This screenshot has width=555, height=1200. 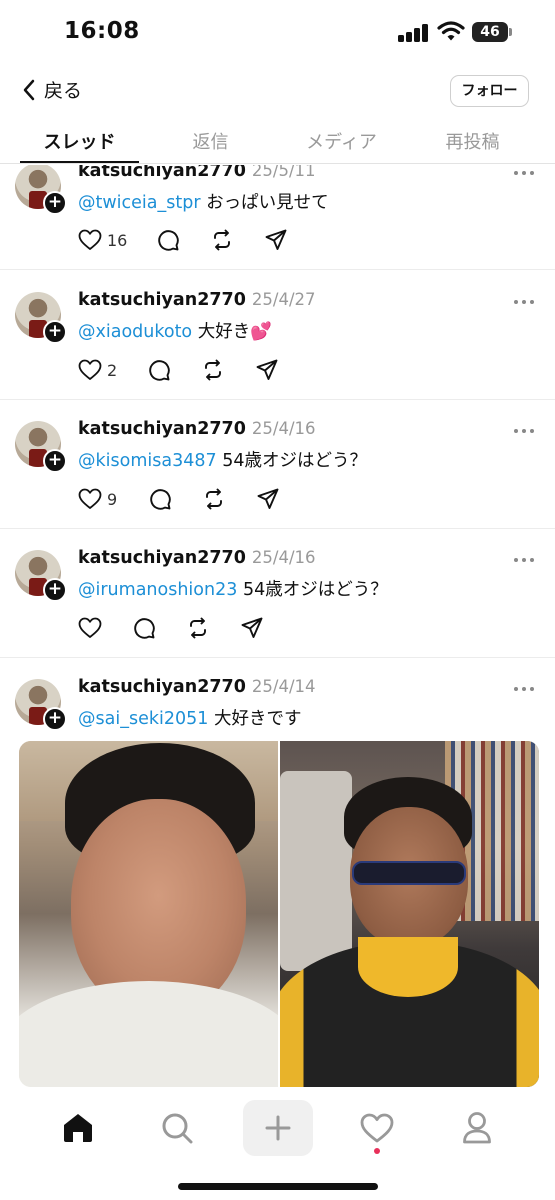 What do you see at coordinates (489, 91) in the screenshot?
I see `follow-button: フォロー` at bounding box center [489, 91].